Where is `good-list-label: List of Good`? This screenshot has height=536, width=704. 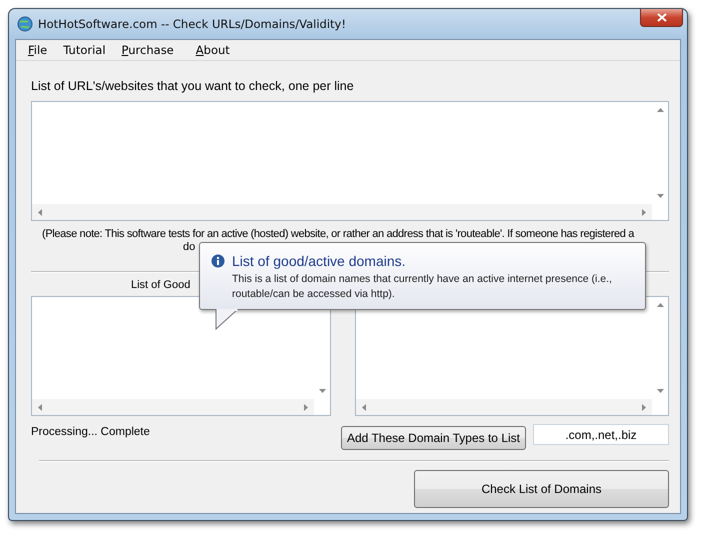
good-list-label: List of Good is located at coordinates (160, 286).